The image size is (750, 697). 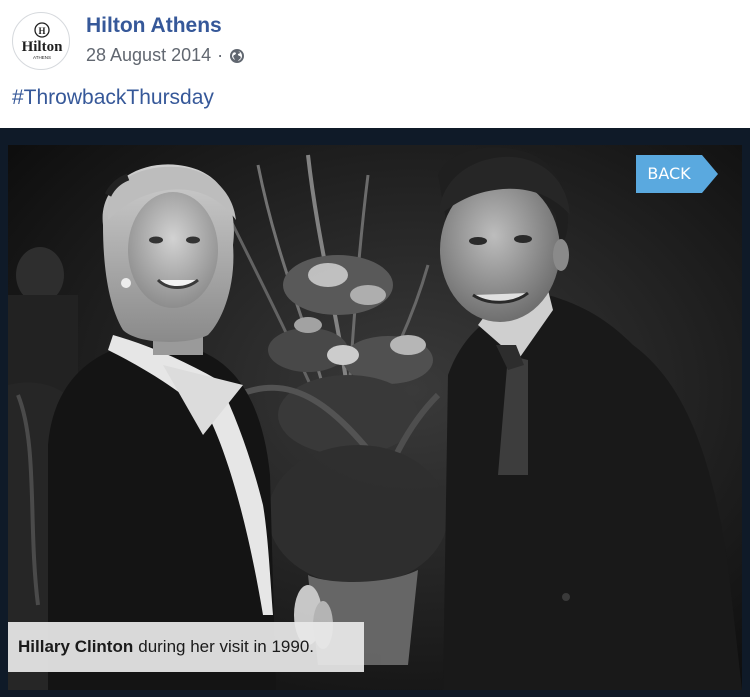 What do you see at coordinates (669, 173) in the screenshot?
I see `back-button-label: BACK` at bounding box center [669, 173].